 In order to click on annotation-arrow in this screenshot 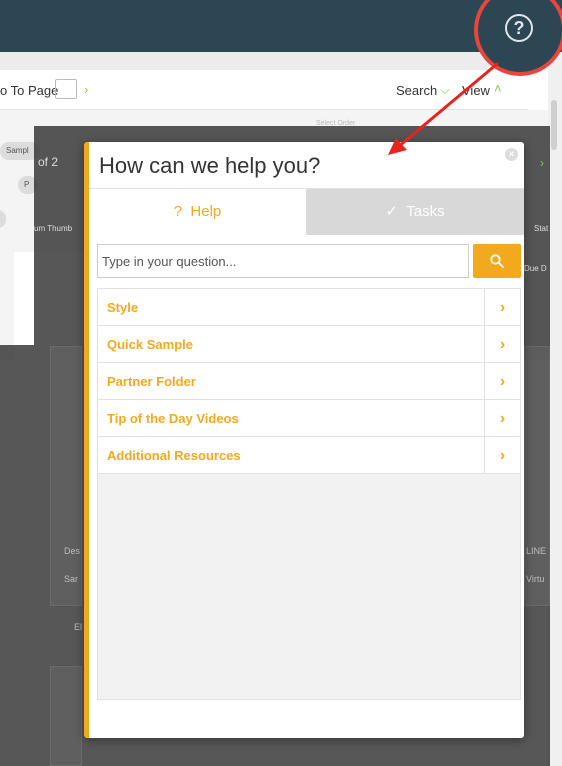, I will do `click(443, 108)`.